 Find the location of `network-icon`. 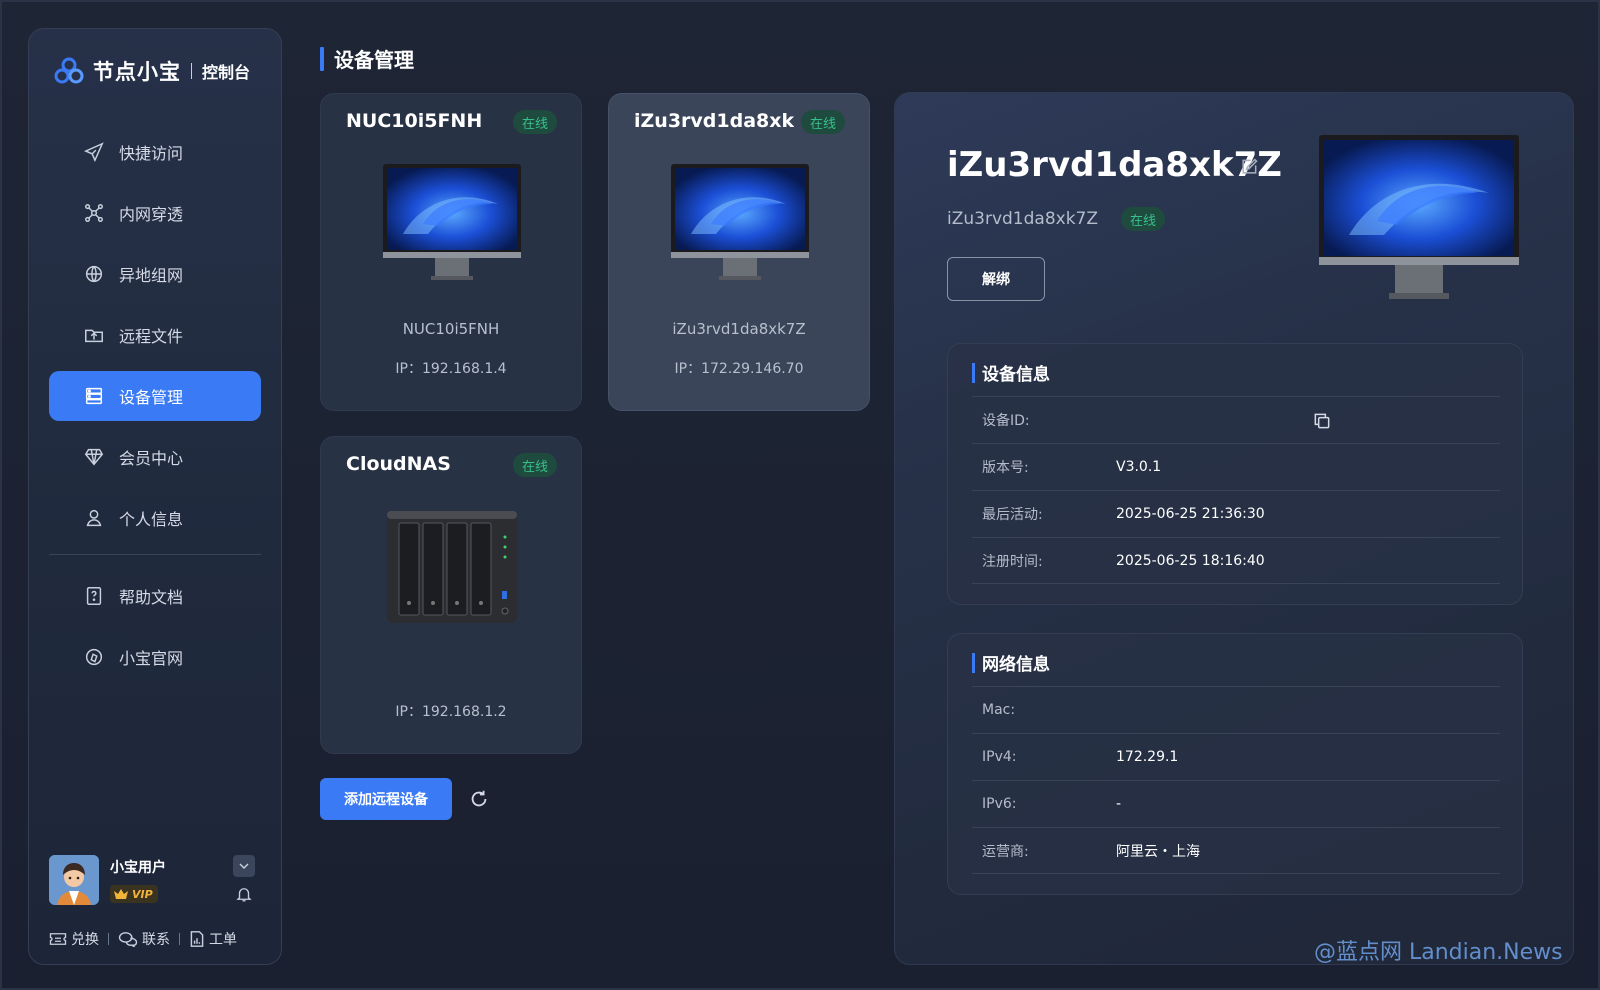

network-icon is located at coordinates (94, 213).